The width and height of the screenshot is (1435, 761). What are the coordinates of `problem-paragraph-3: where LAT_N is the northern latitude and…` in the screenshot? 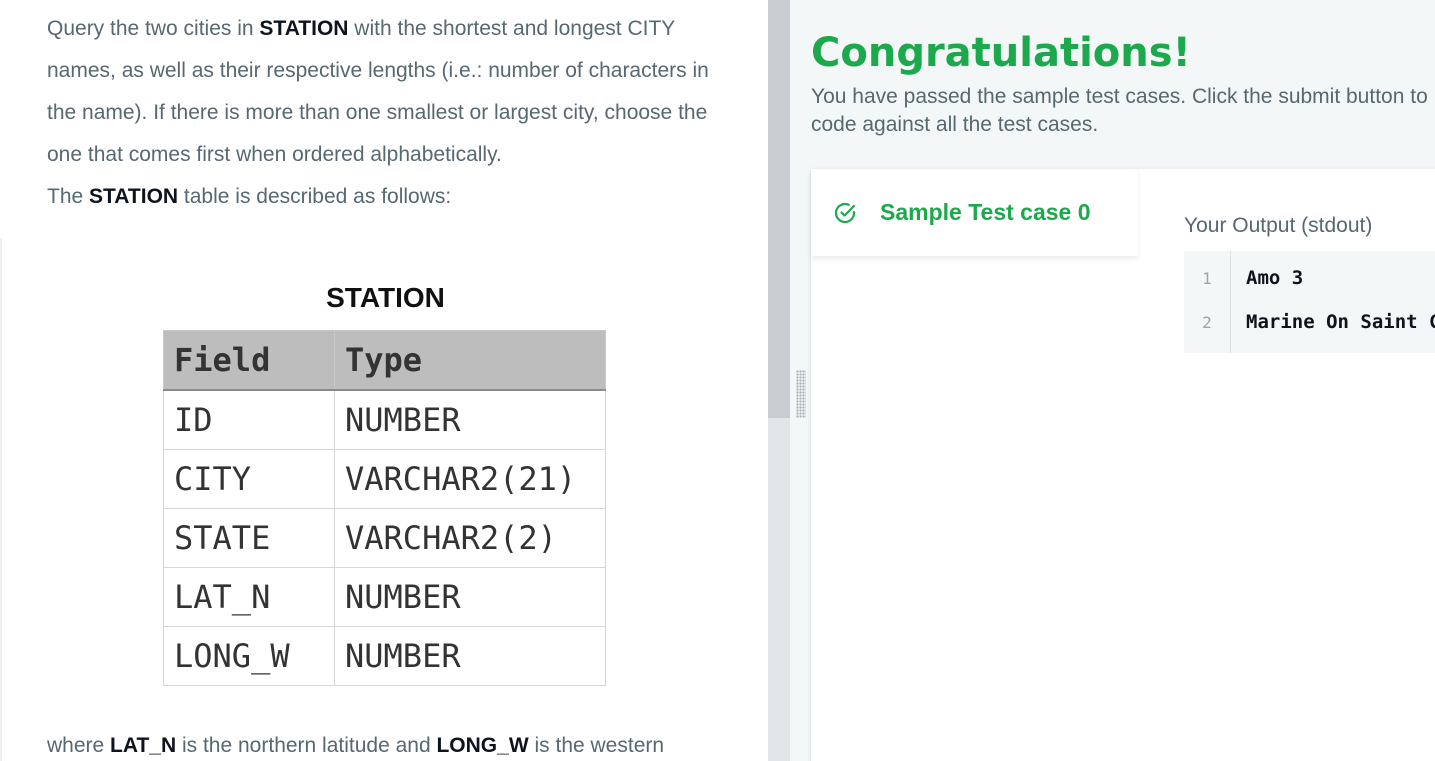 It's located at (355, 743).